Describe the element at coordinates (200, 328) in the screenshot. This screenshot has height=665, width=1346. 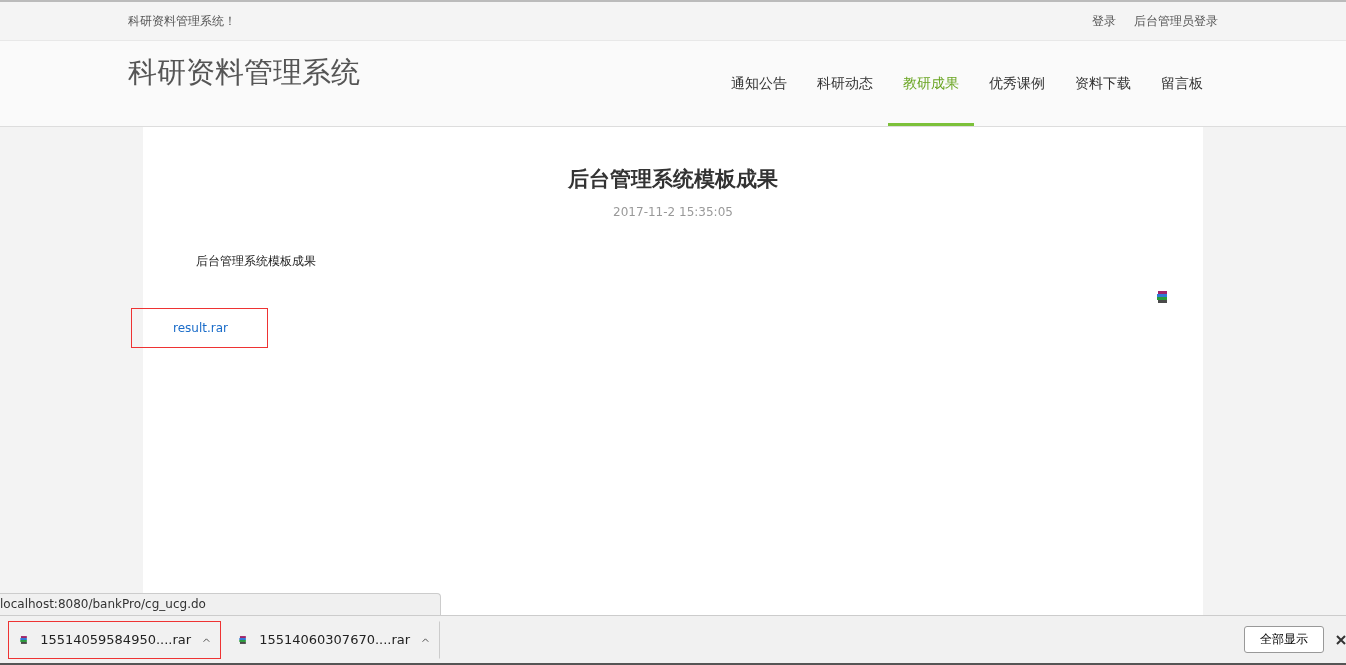
I see `attachment-link: result.rar` at that location.